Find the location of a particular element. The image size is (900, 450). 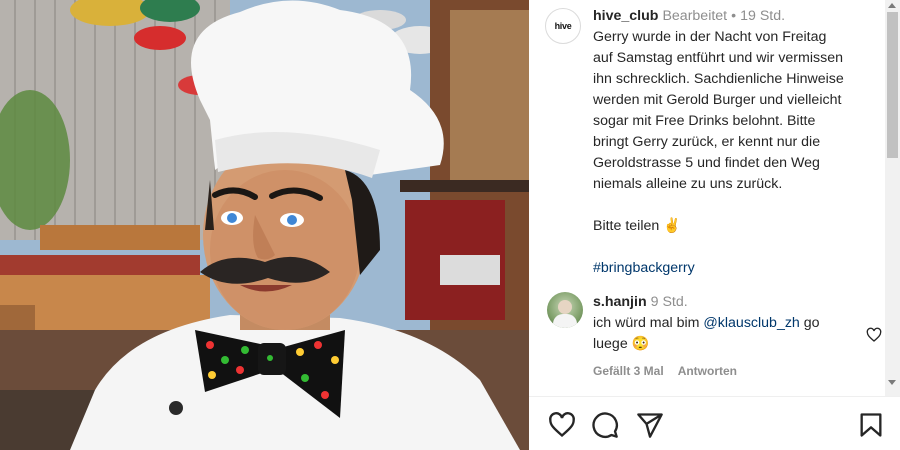

share-text: Bitte teilen ✌️ is located at coordinates (637, 226).